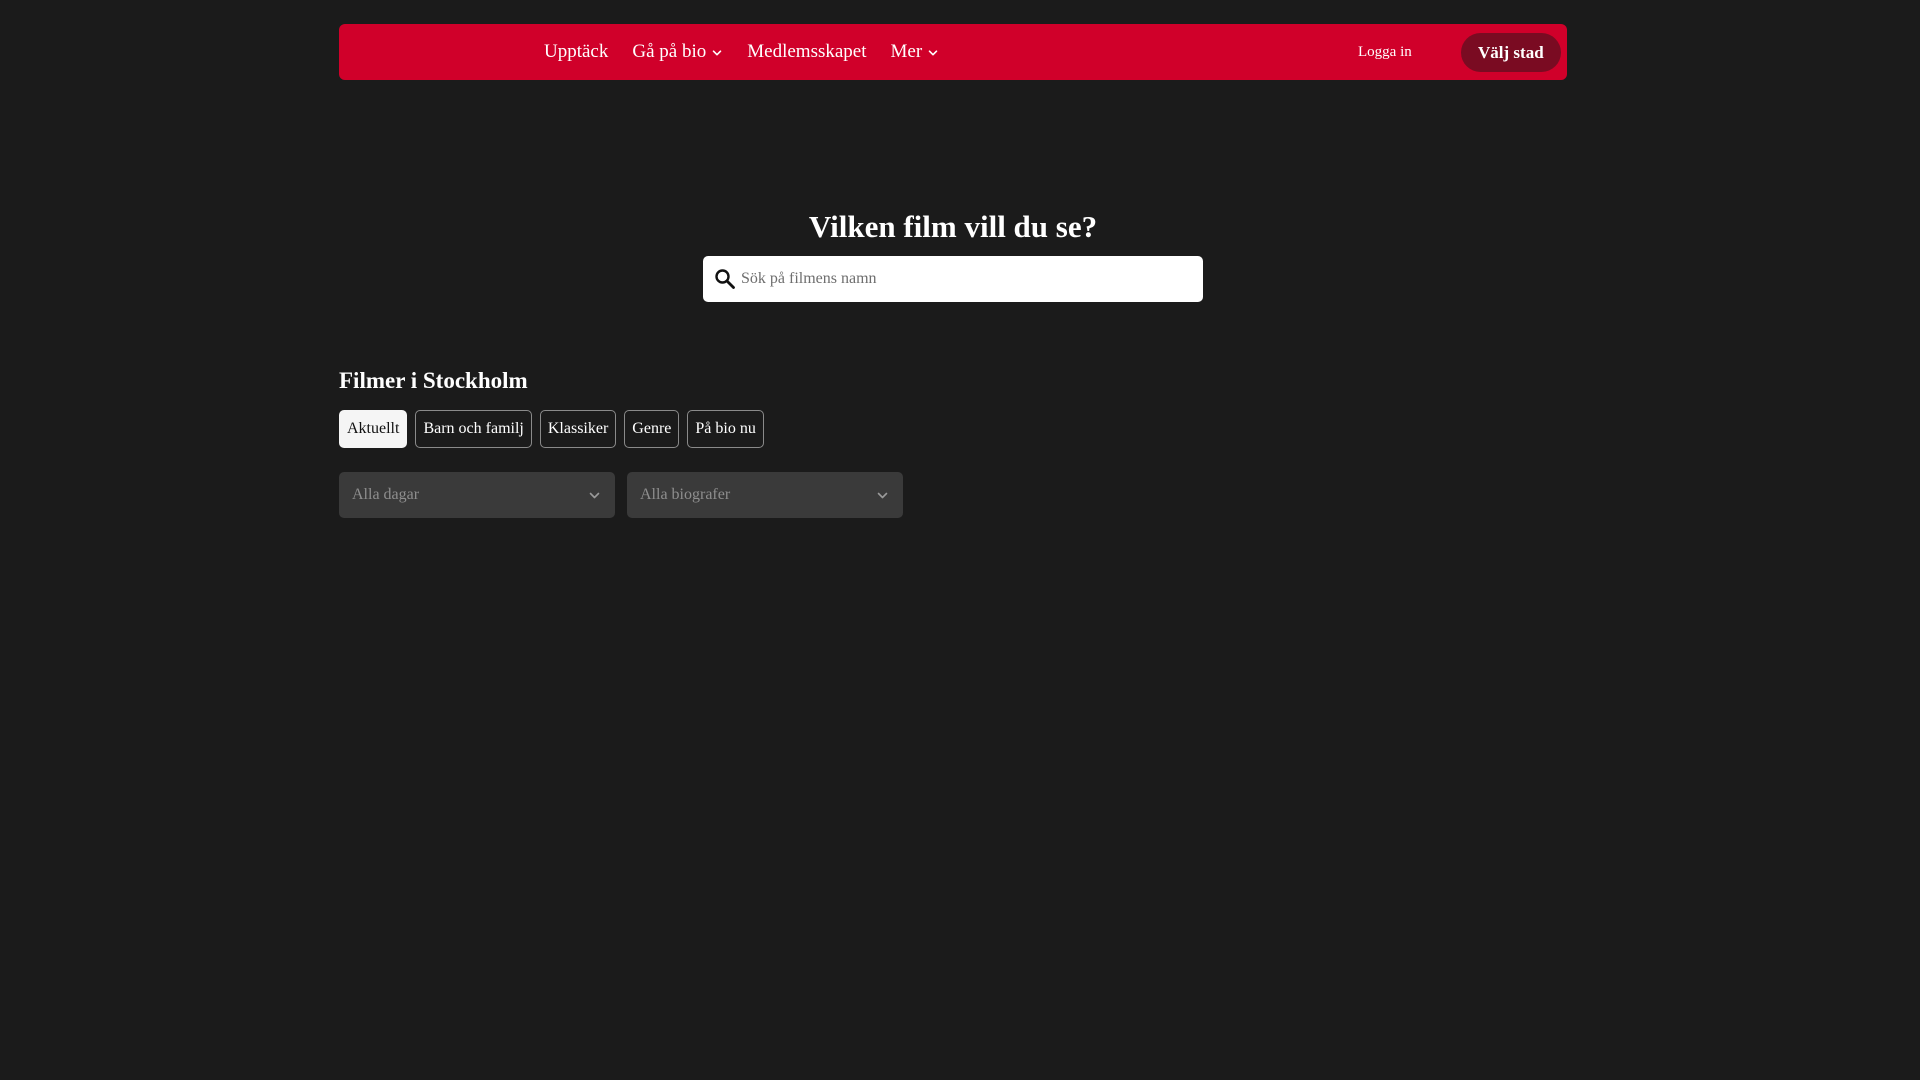 This screenshot has width=1920, height=1080. I want to click on filters: Alla dagar Alla biografer, so click(621, 495).